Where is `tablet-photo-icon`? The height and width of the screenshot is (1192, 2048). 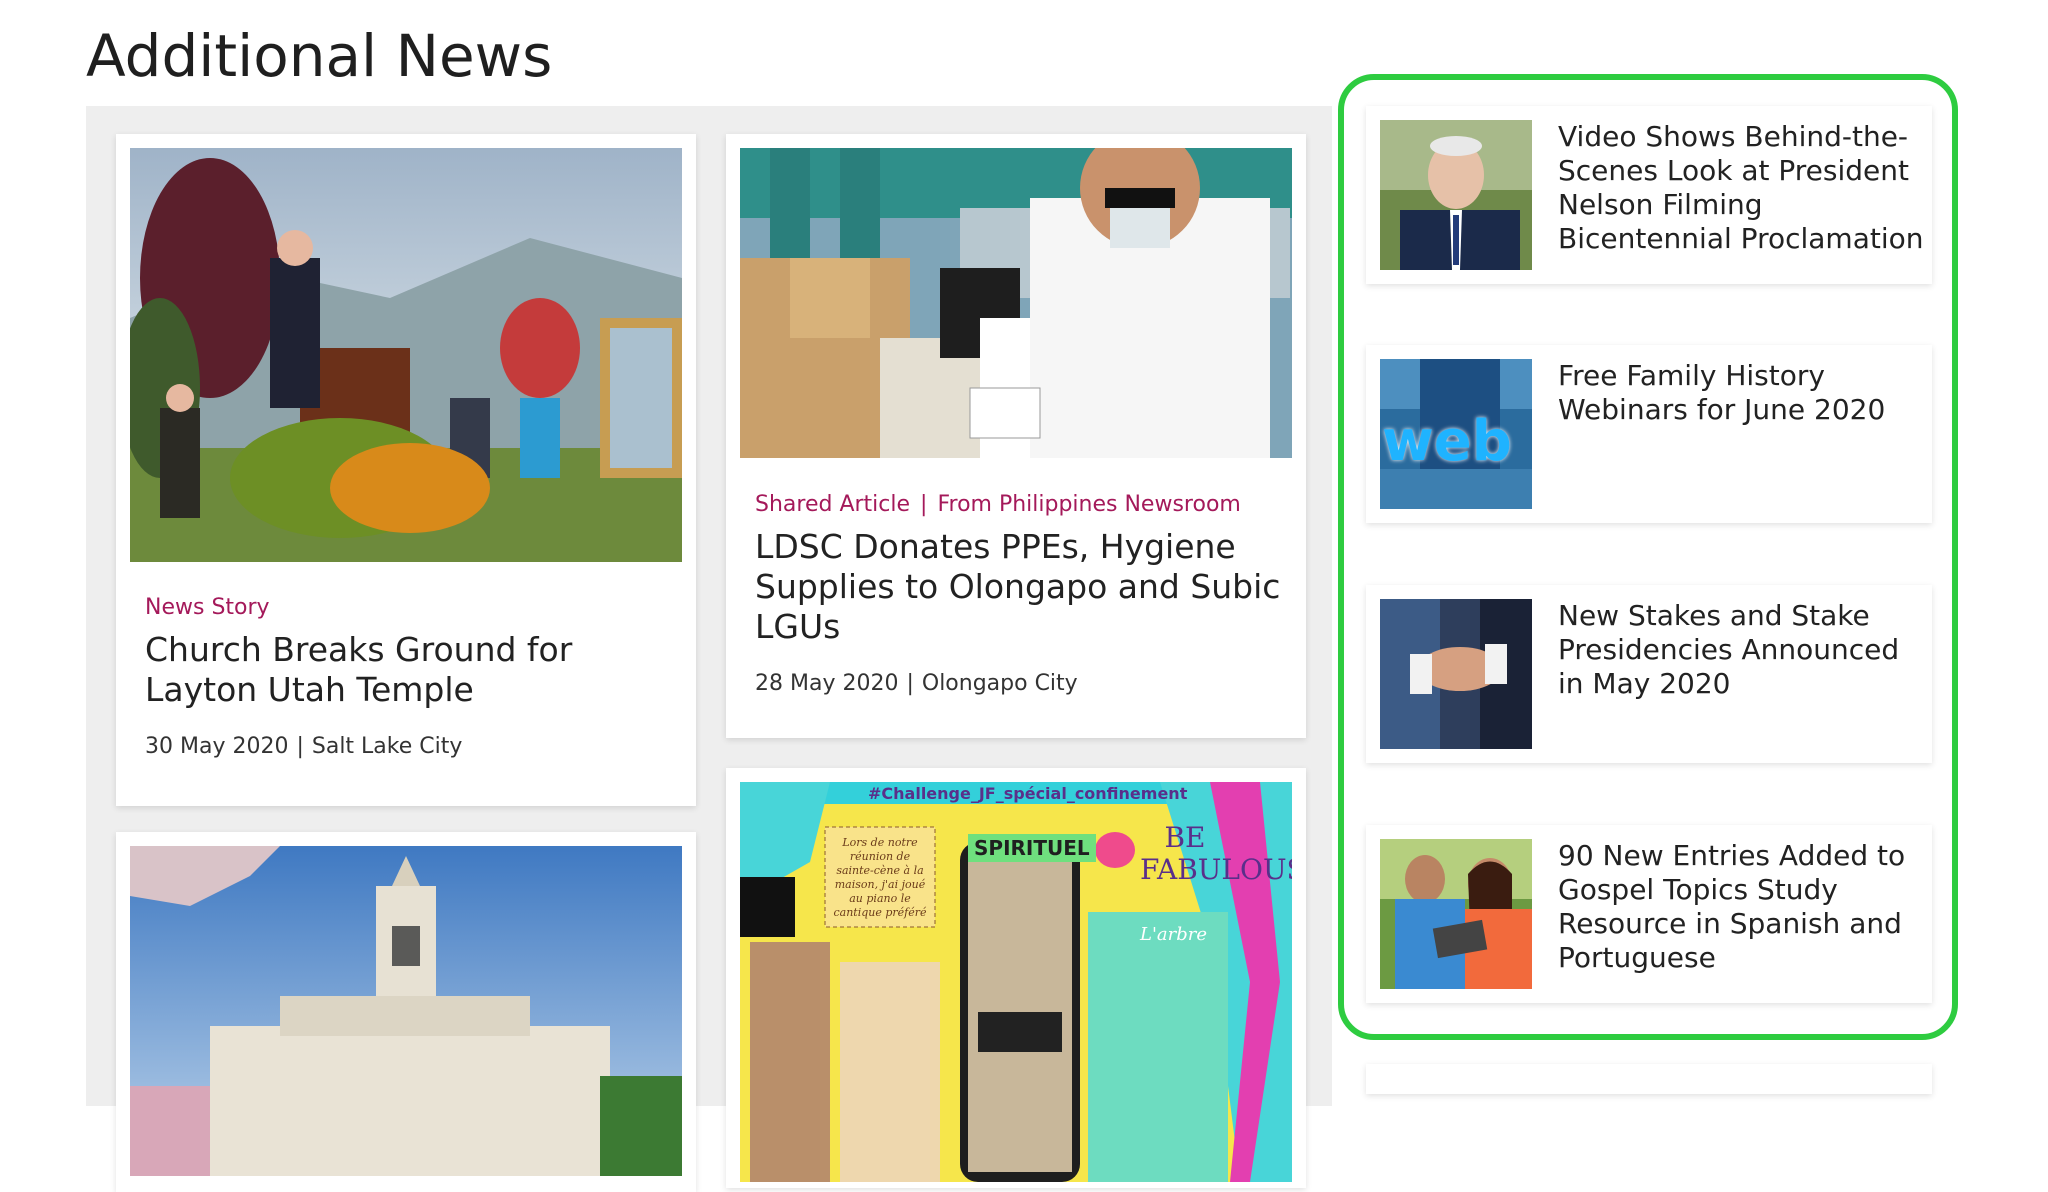 tablet-photo-icon is located at coordinates (1456, 914).